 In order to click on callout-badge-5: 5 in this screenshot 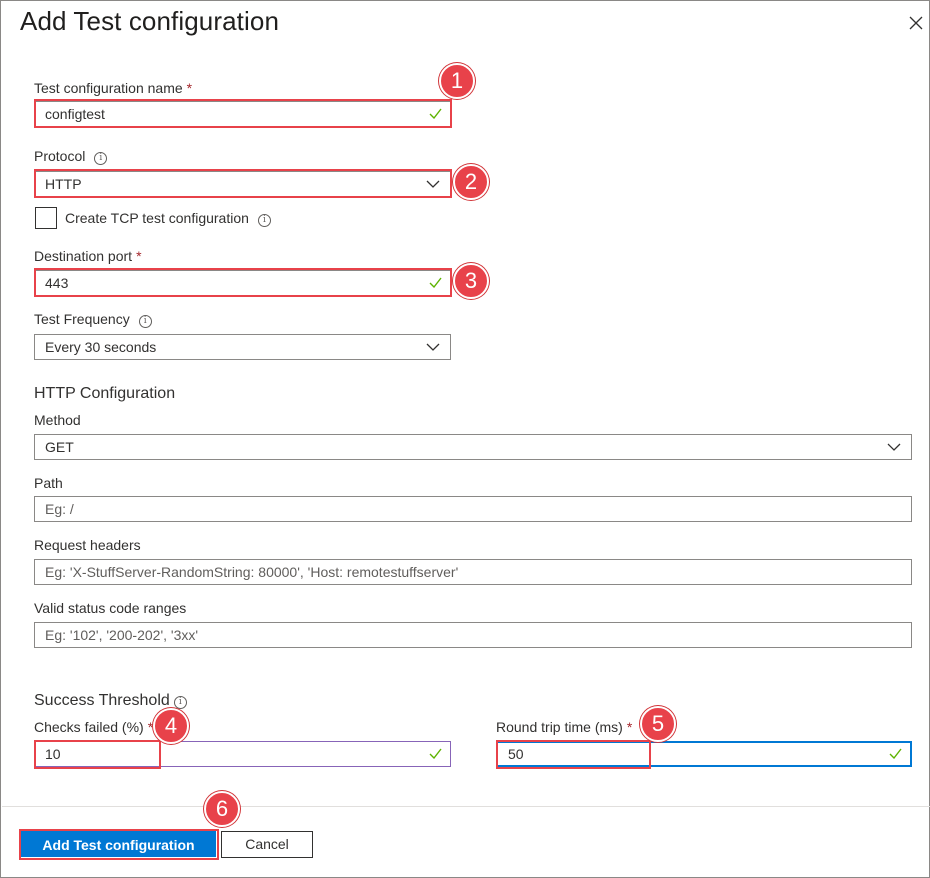, I will do `click(658, 724)`.